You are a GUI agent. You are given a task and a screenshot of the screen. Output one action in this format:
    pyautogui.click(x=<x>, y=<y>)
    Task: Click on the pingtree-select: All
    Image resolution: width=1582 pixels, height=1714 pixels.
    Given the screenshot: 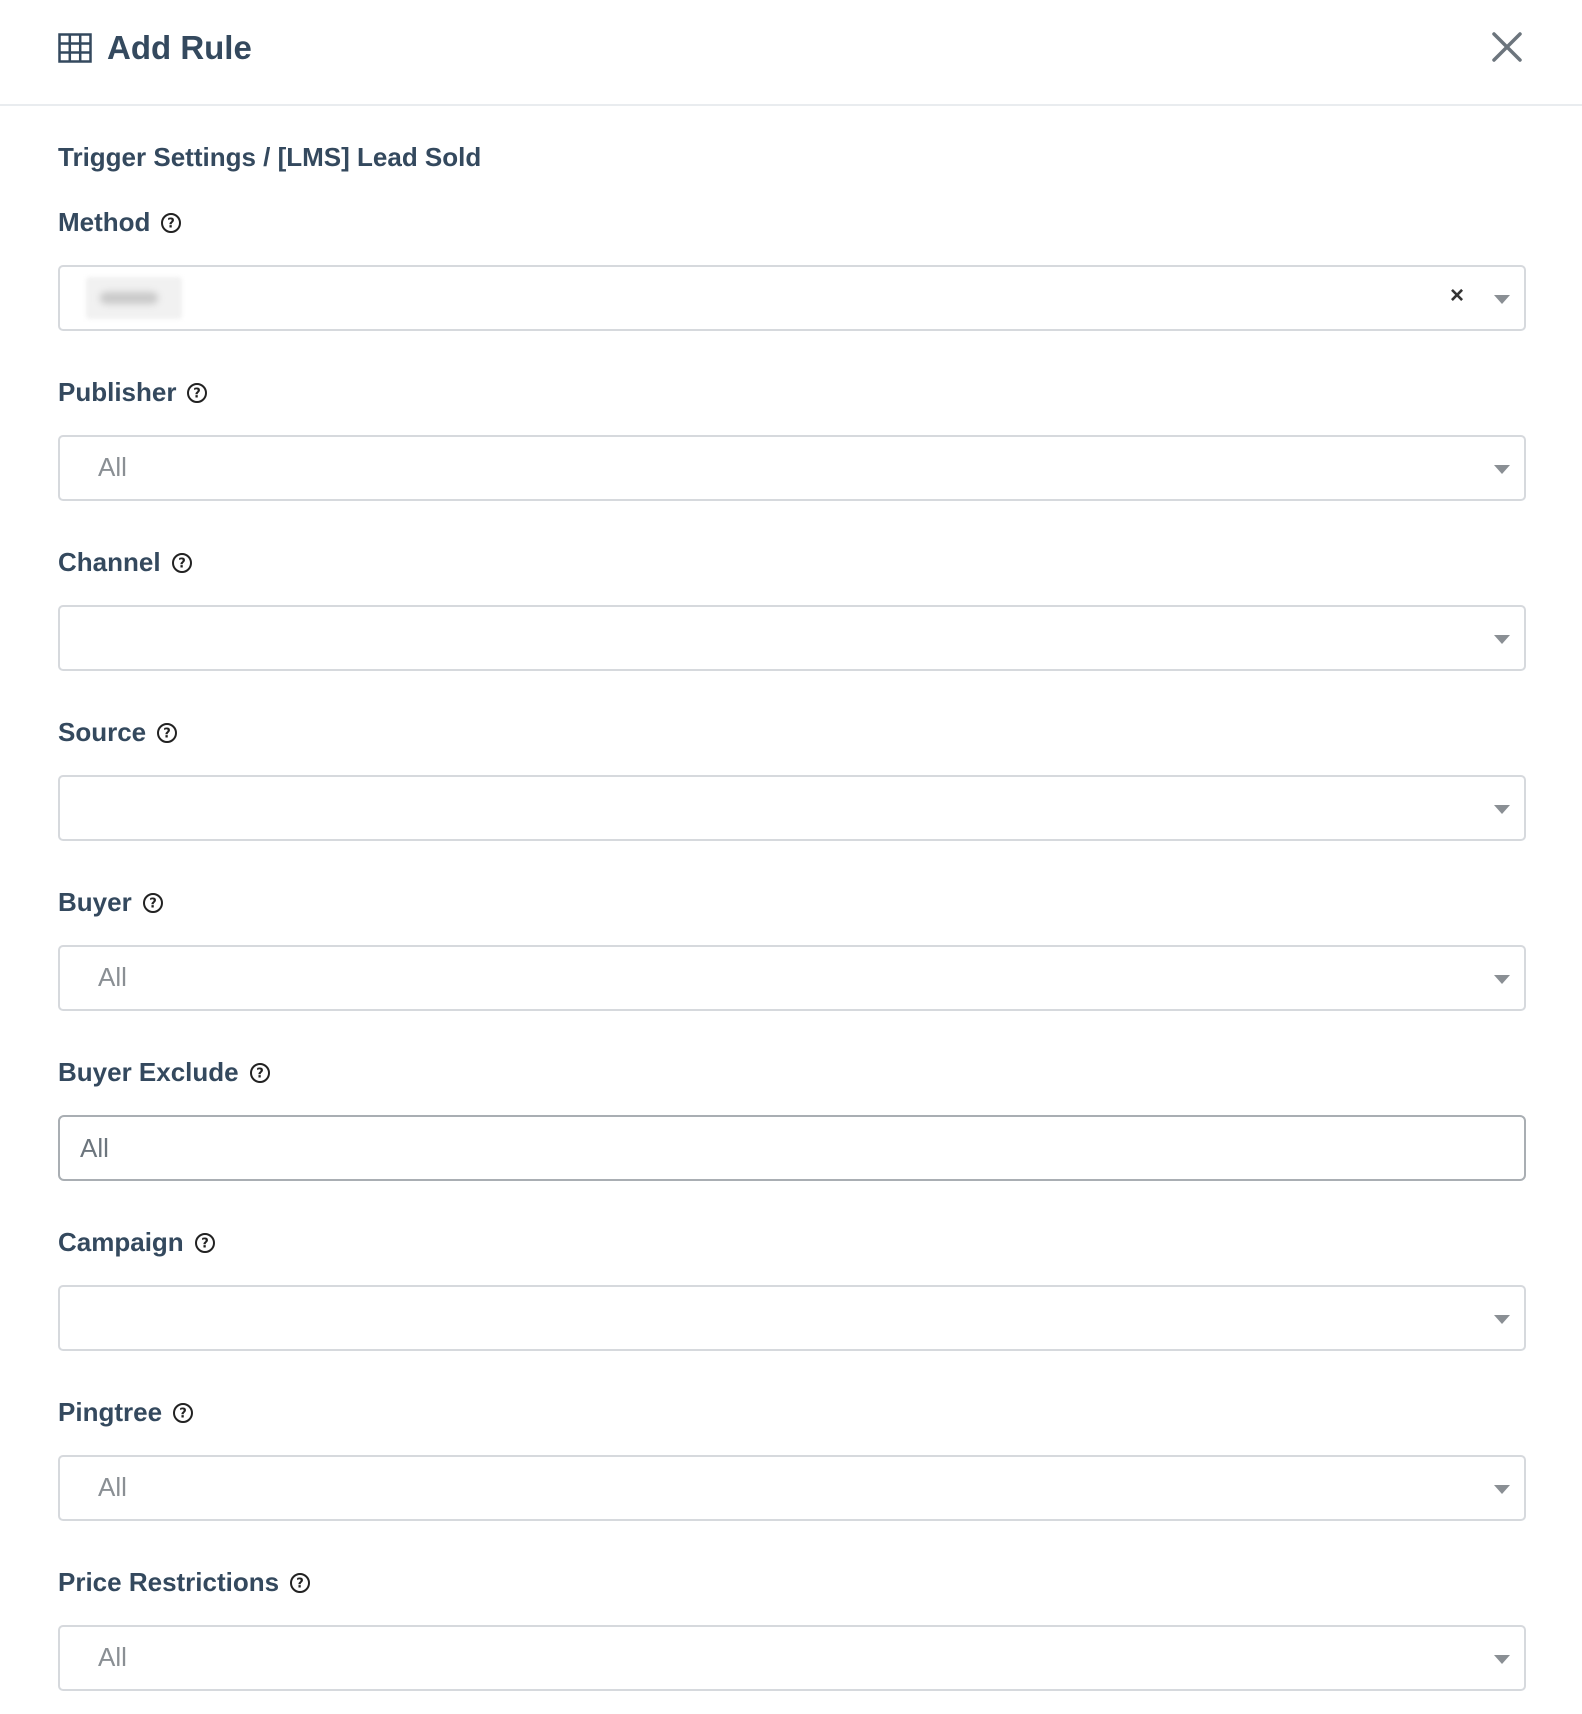 What is the action you would take?
    pyautogui.click(x=792, y=1488)
    